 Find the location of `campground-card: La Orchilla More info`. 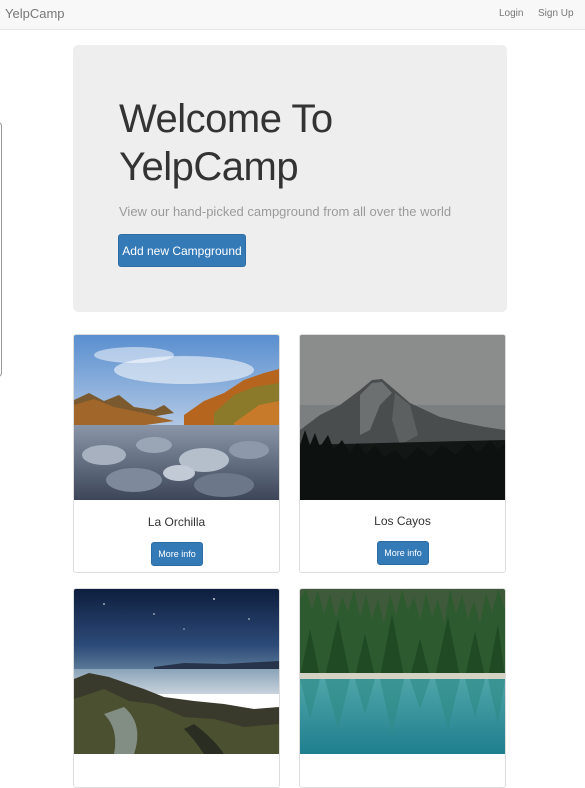

campground-card: La Orchilla More info is located at coordinates (176, 453).